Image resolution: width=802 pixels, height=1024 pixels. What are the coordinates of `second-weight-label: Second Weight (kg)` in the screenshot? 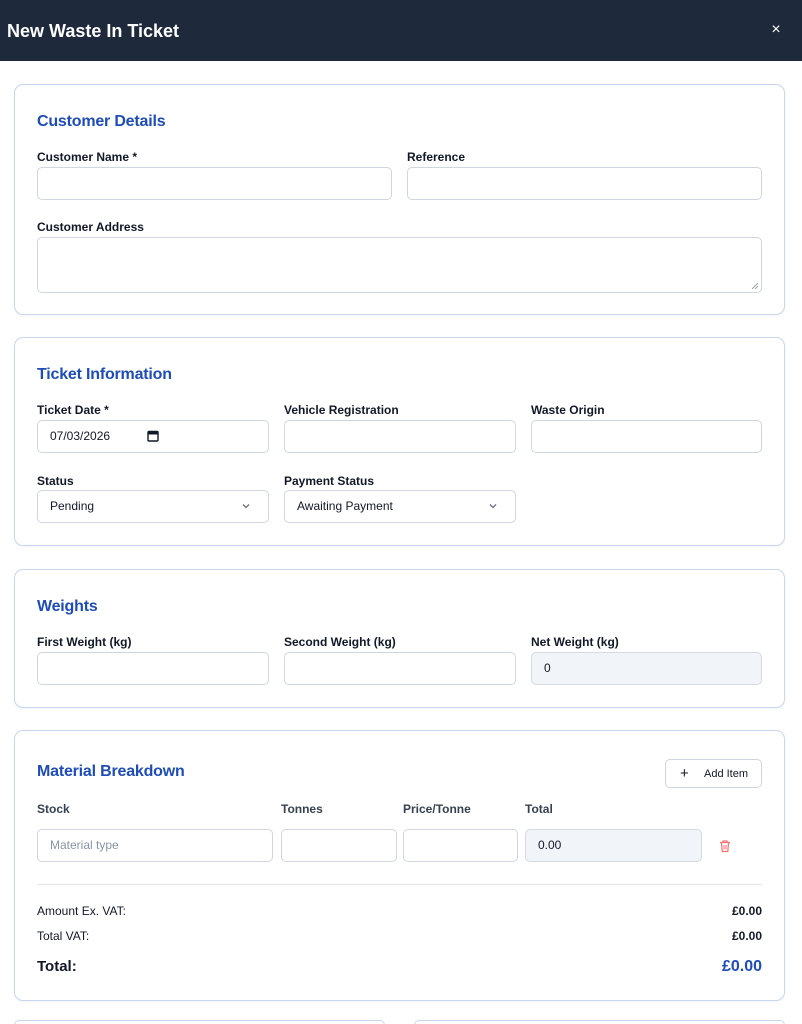 It's located at (340, 642).